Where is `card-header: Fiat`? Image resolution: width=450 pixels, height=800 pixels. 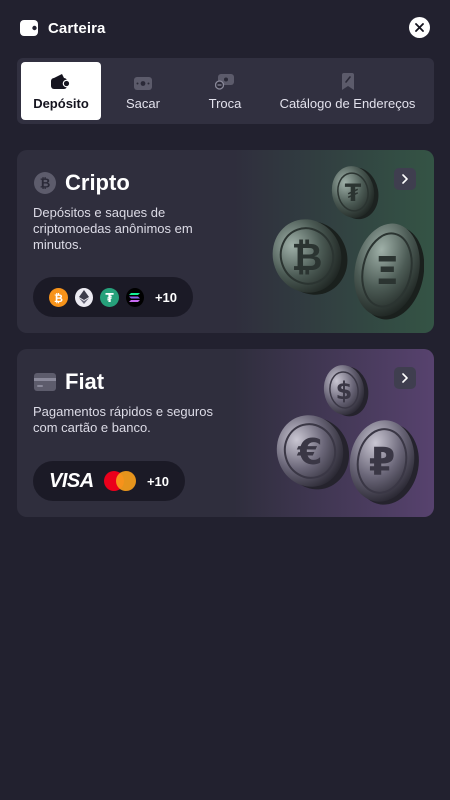 card-header: Fiat is located at coordinates (68, 382).